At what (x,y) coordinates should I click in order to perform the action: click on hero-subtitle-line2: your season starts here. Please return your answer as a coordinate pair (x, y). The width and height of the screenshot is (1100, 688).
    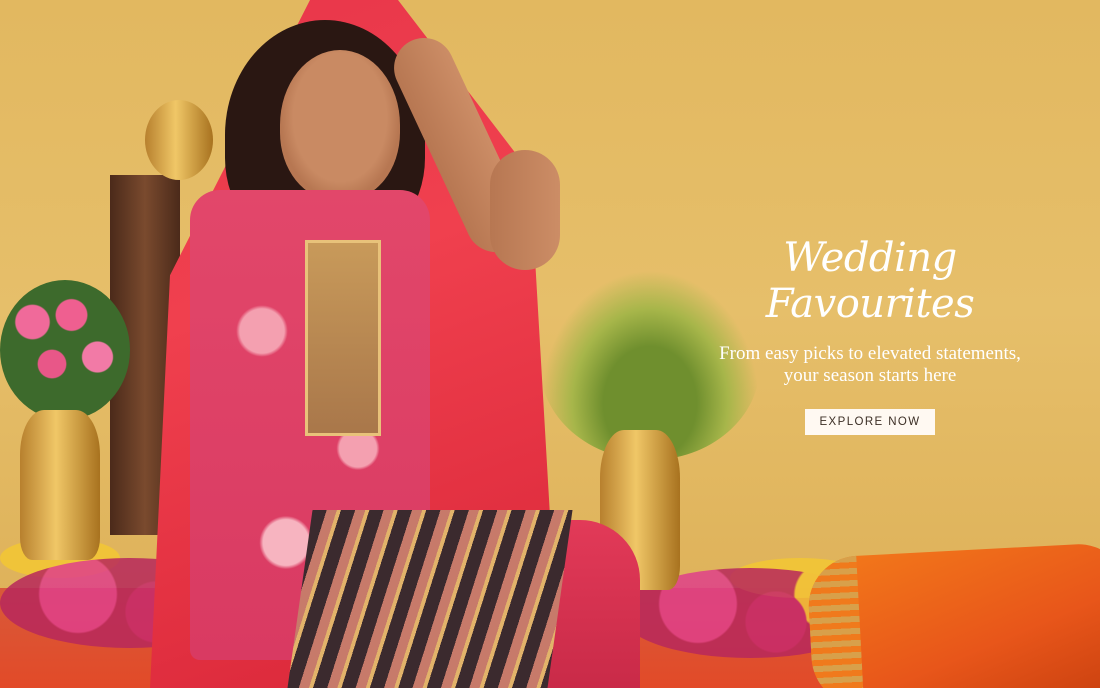
    Looking at the image, I should click on (870, 375).